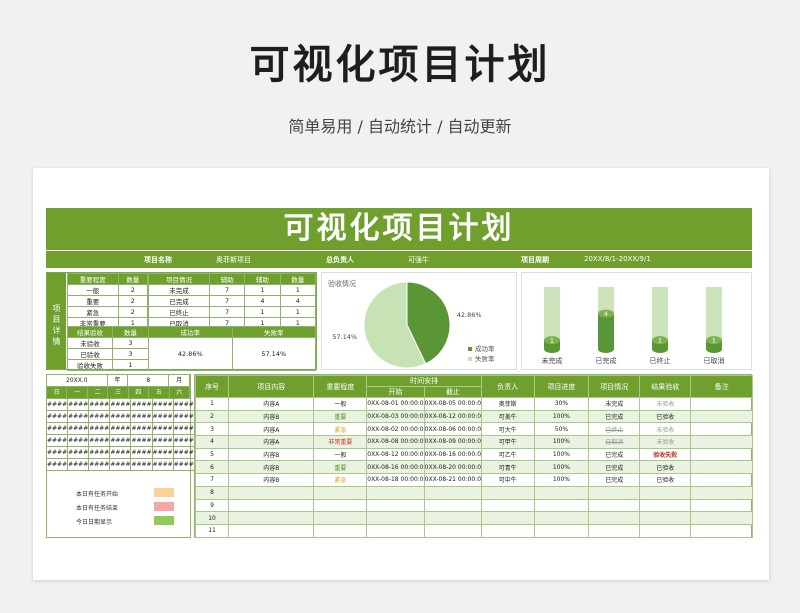 Image resolution: width=800 pixels, height=613 pixels. Describe the element at coordinates (212, 429) in the screenshot. I see `table-cell: 3` at that location.